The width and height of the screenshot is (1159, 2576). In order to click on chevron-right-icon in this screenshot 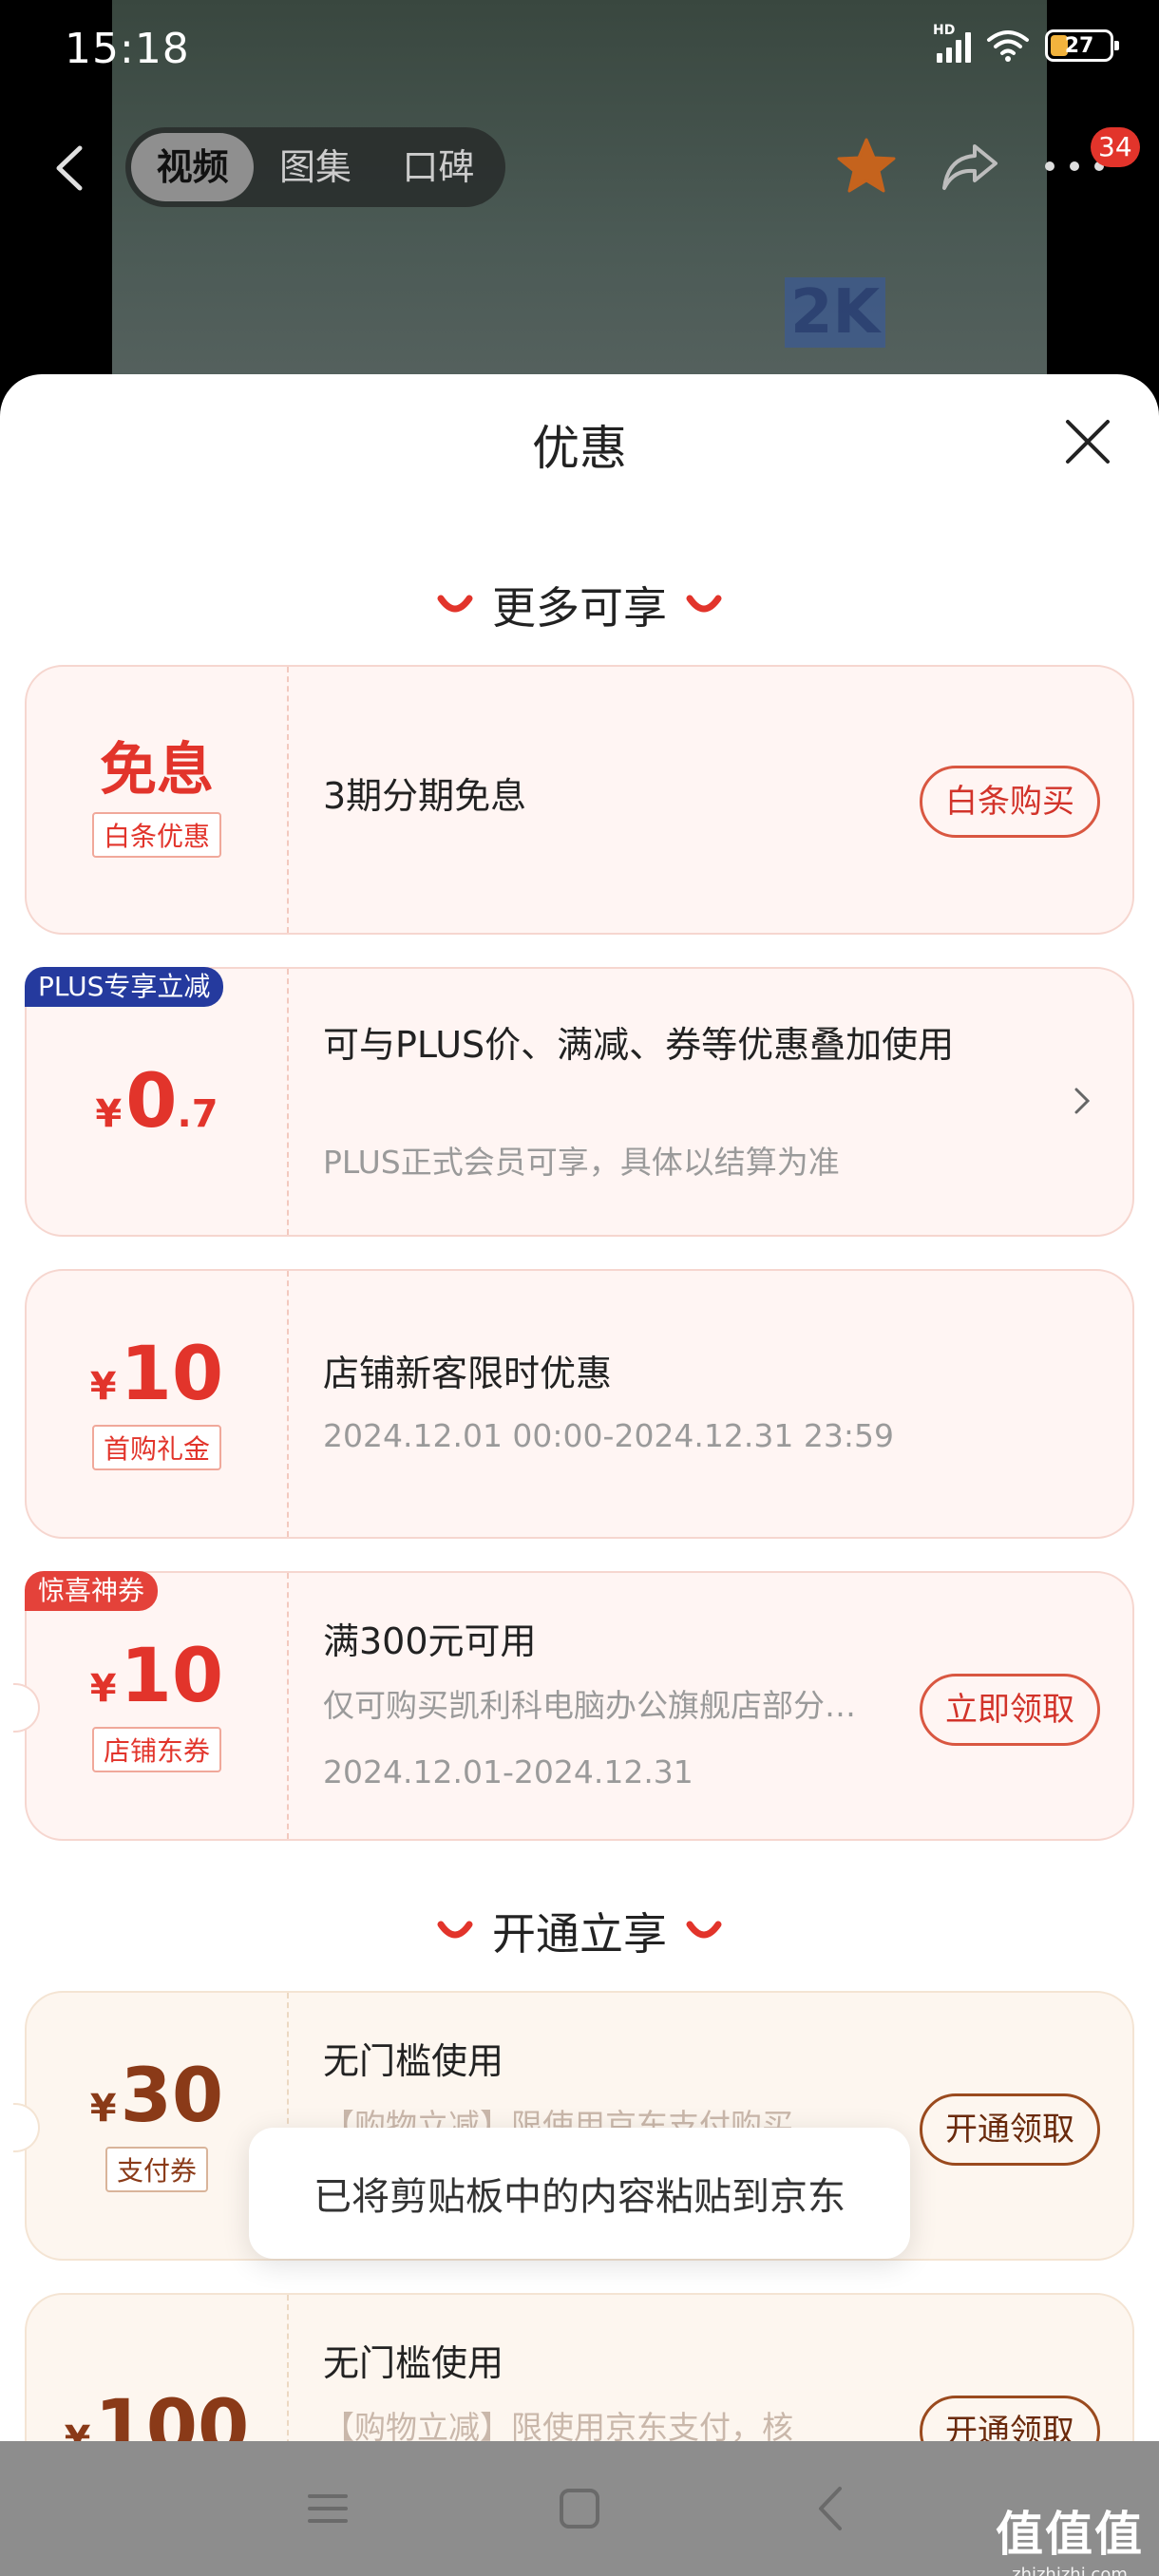, I will do `click(1082, 1101)`.